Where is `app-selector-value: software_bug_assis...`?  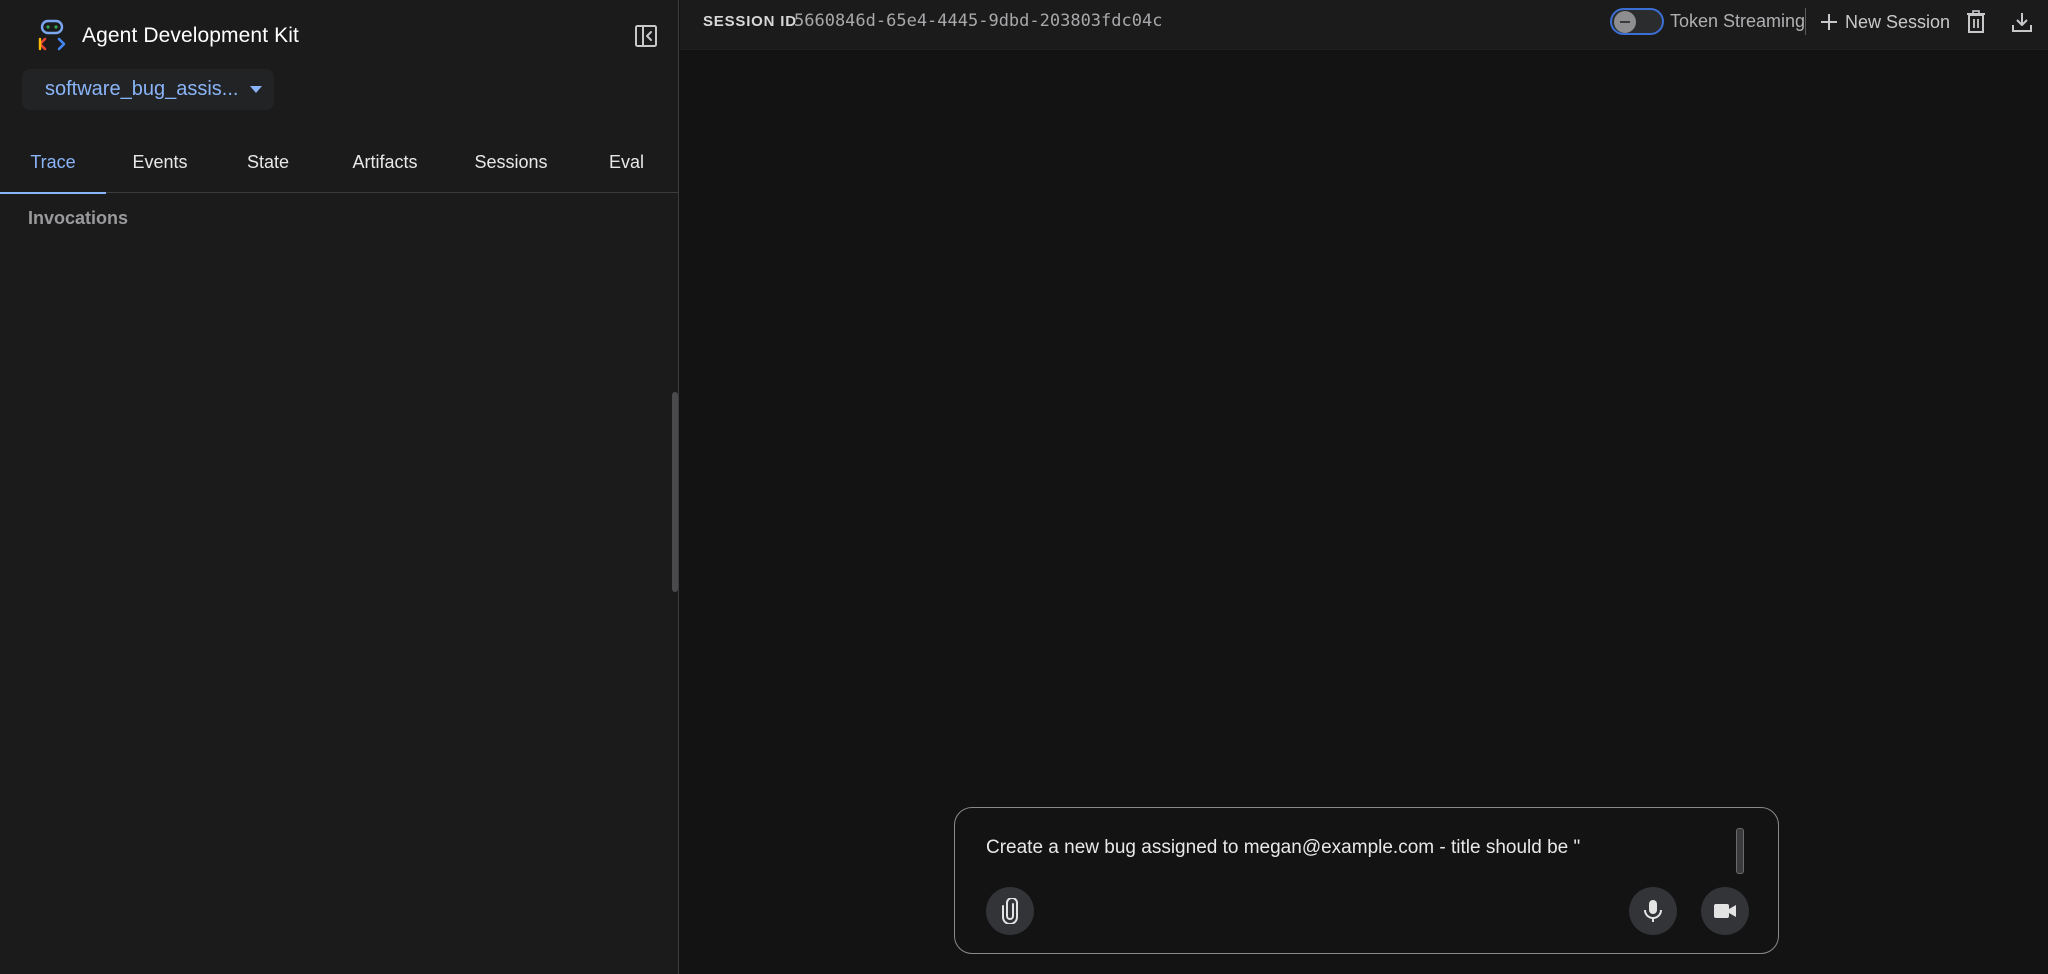 app-selector-value: software_bug_assis... is located at coordinates (142, 89).